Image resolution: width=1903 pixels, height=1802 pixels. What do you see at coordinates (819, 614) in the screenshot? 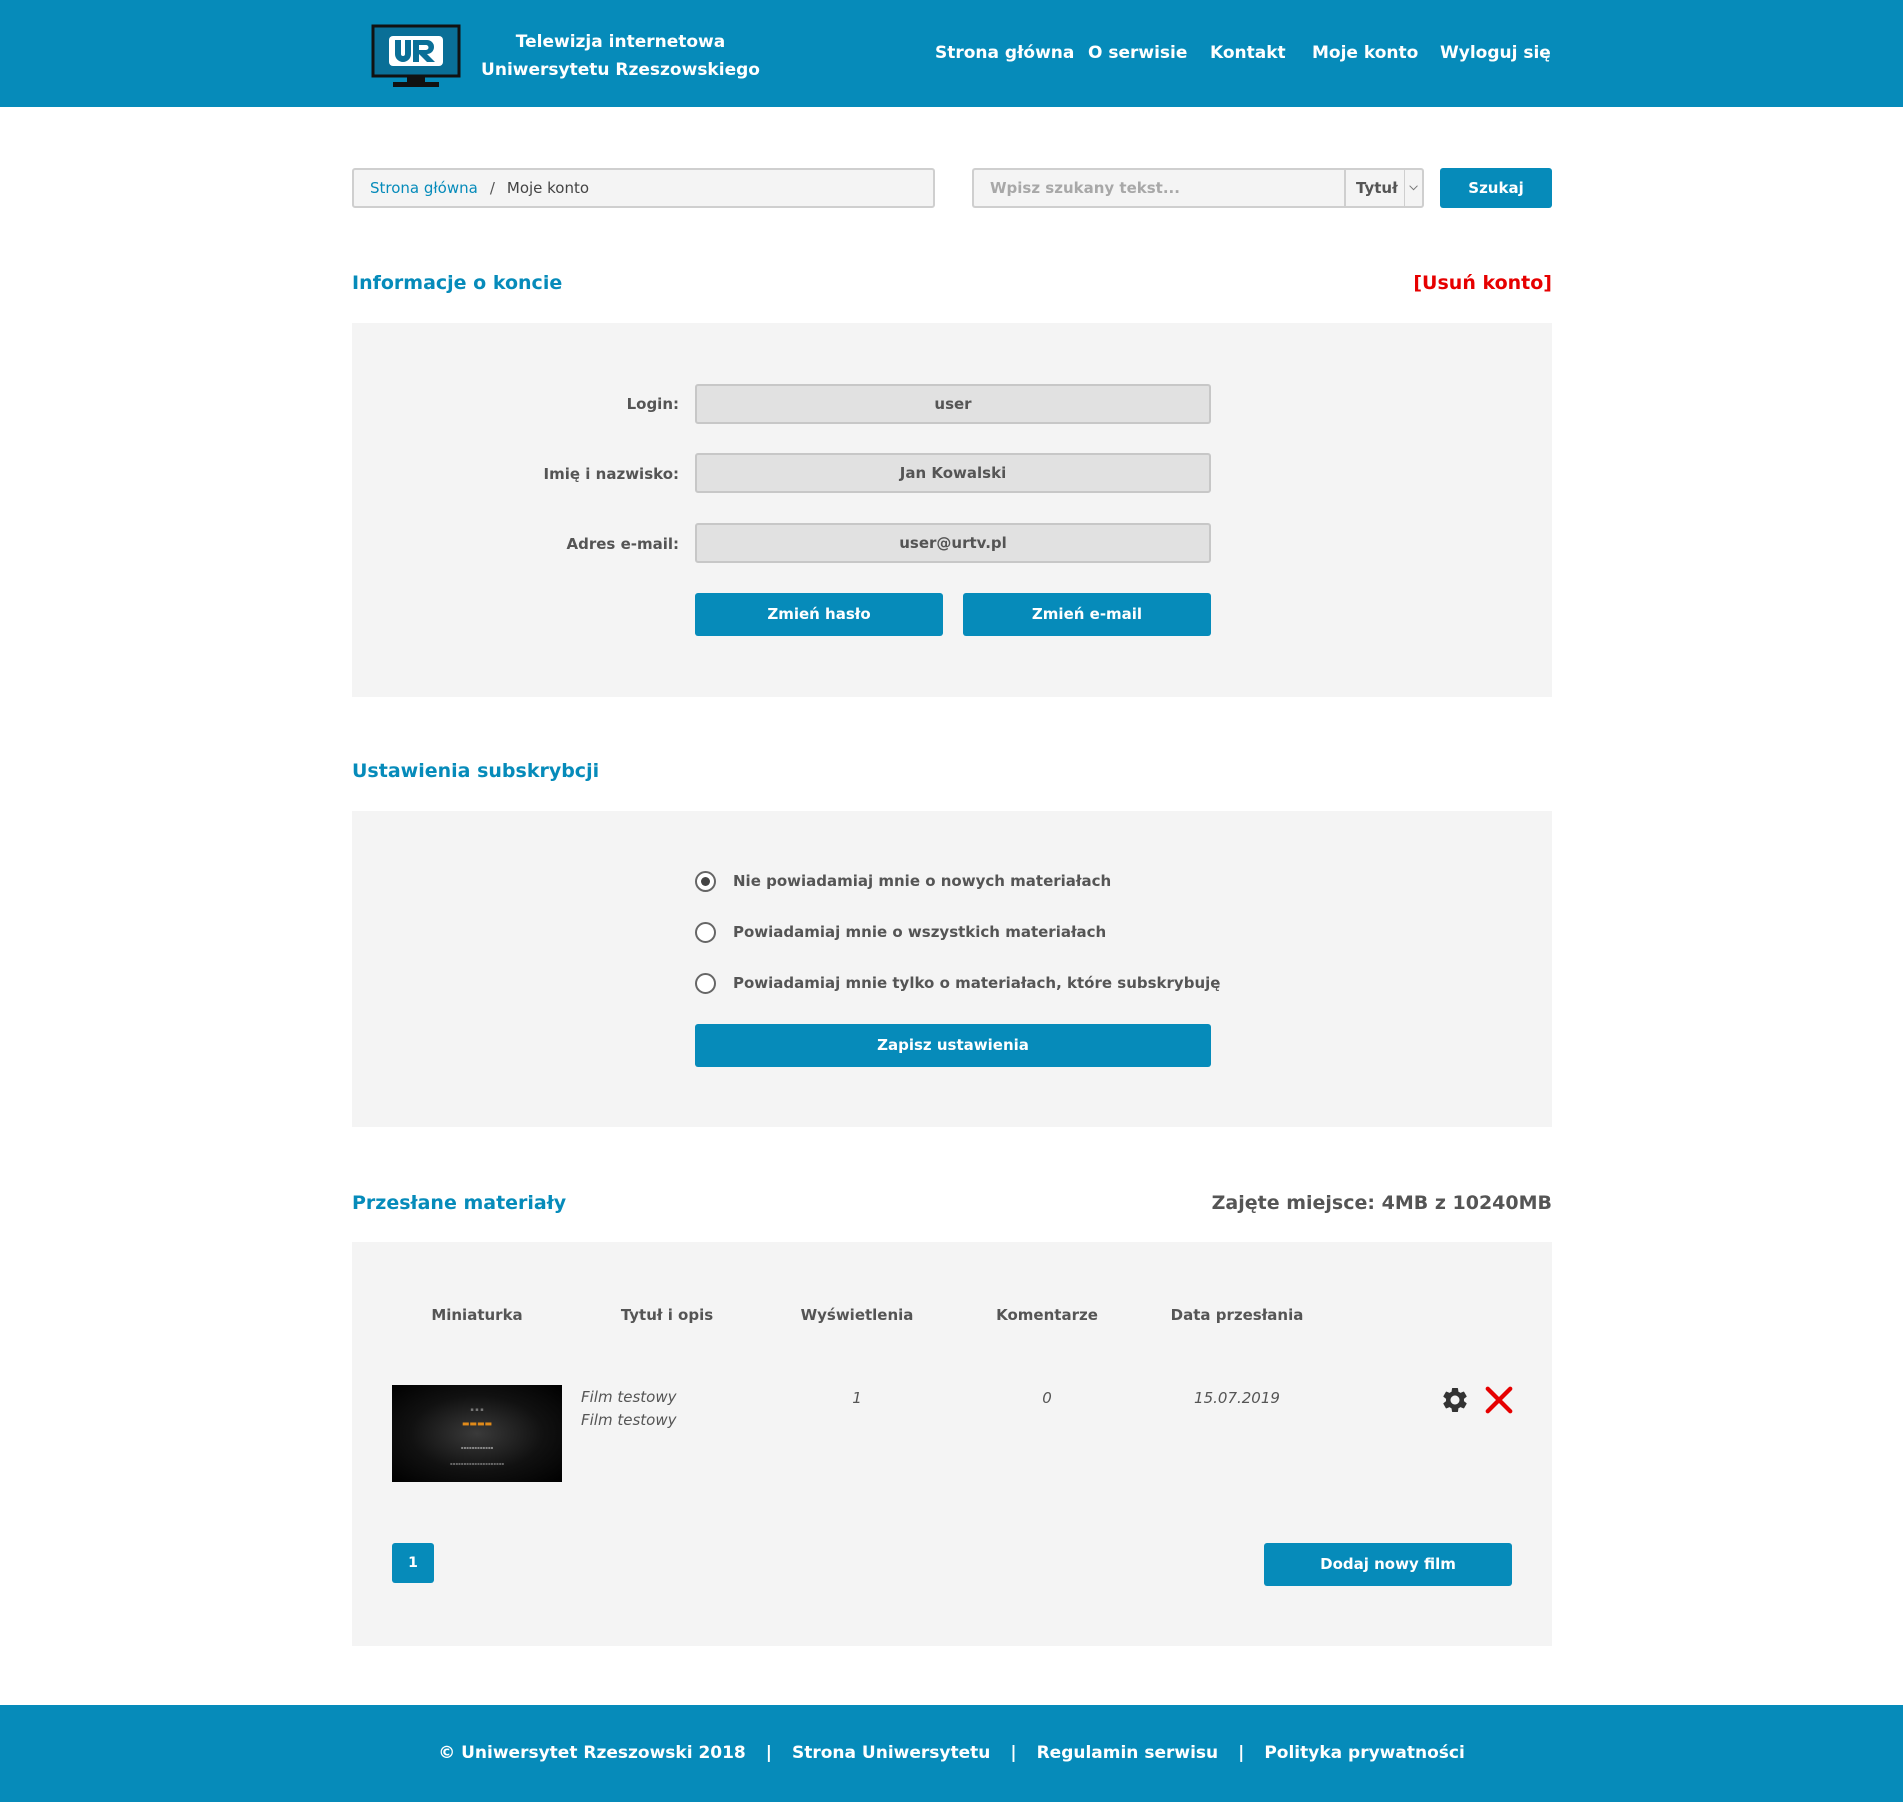
I see `change-password-button: Zmień hasło` at bounding box center [819, 614].